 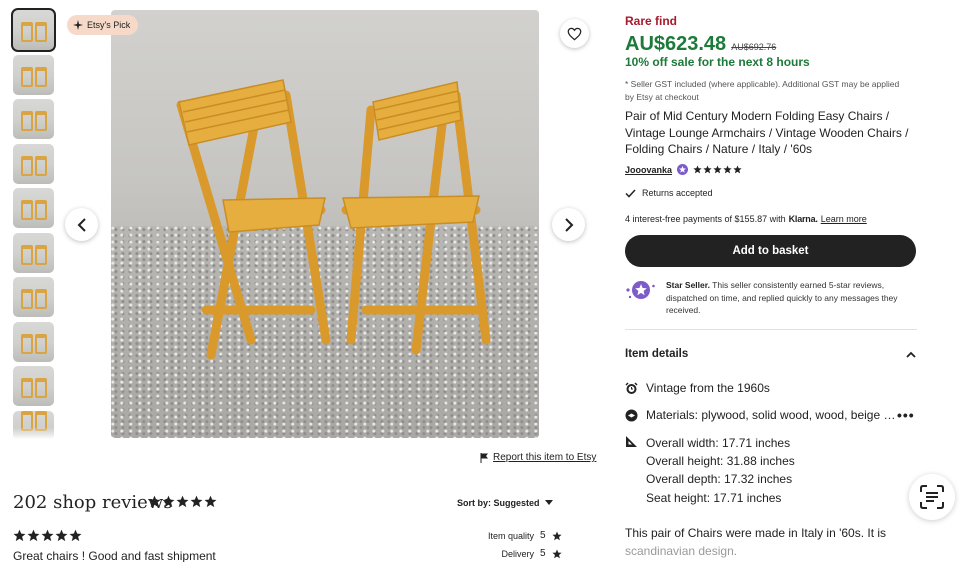 I want to click on more-options-icon: •••, so click(x=906, y=415).